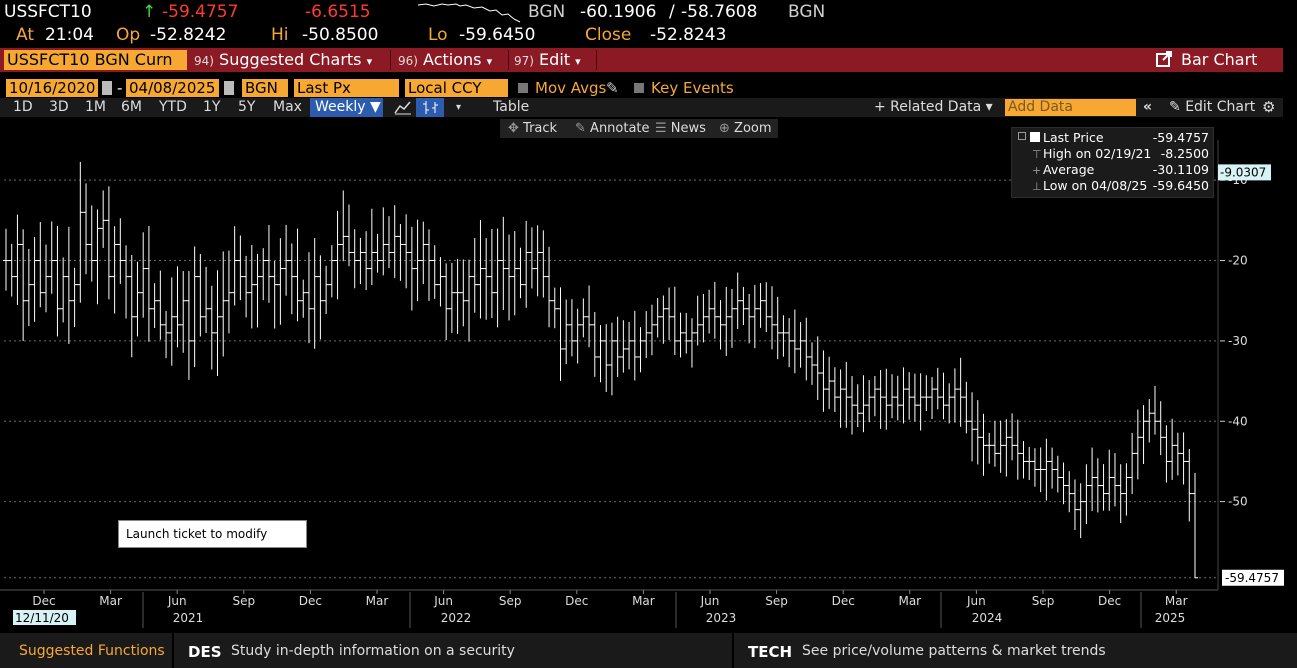 The width and height of the screenshot is (1297, 668). Describe the element at coordinates (205, 652) in the screenshot. I see `des-function-code: DES` at that location.